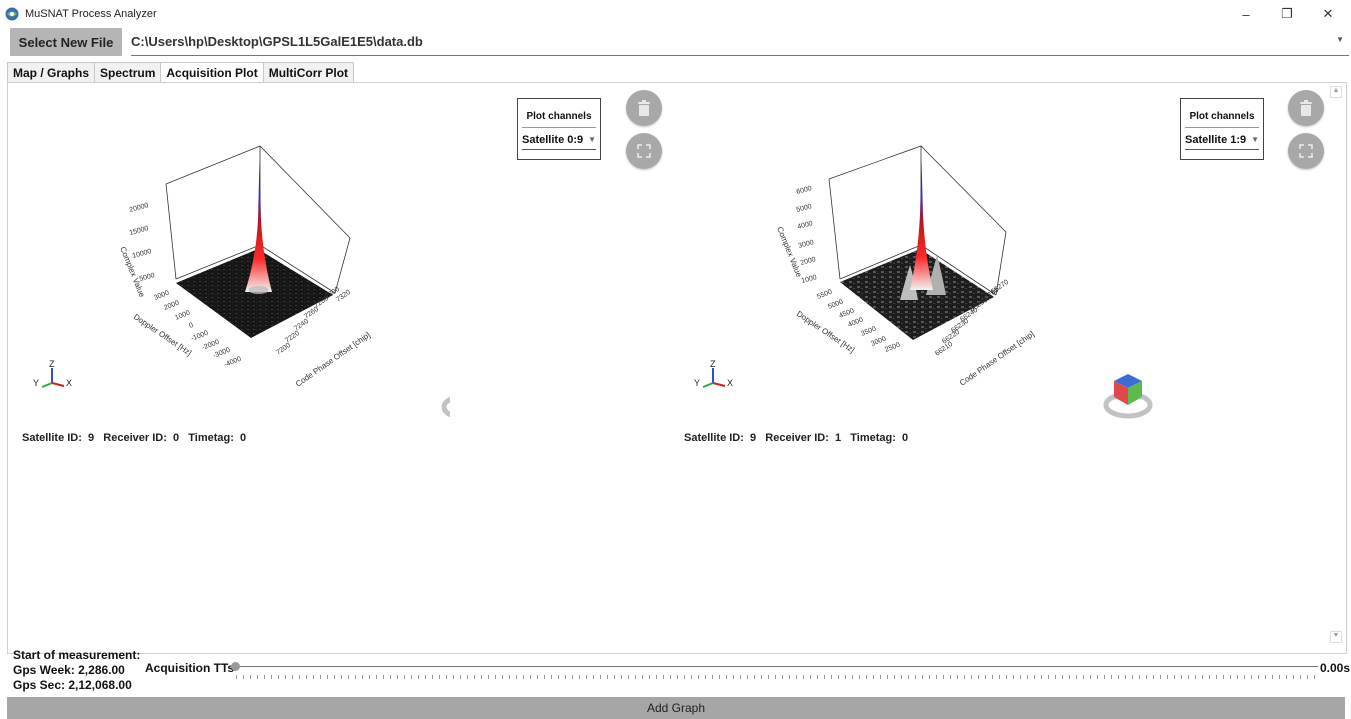 The height and width of the screenshot is (719, 1351). I want to click on y-tick: 7200, so click(283, 349).